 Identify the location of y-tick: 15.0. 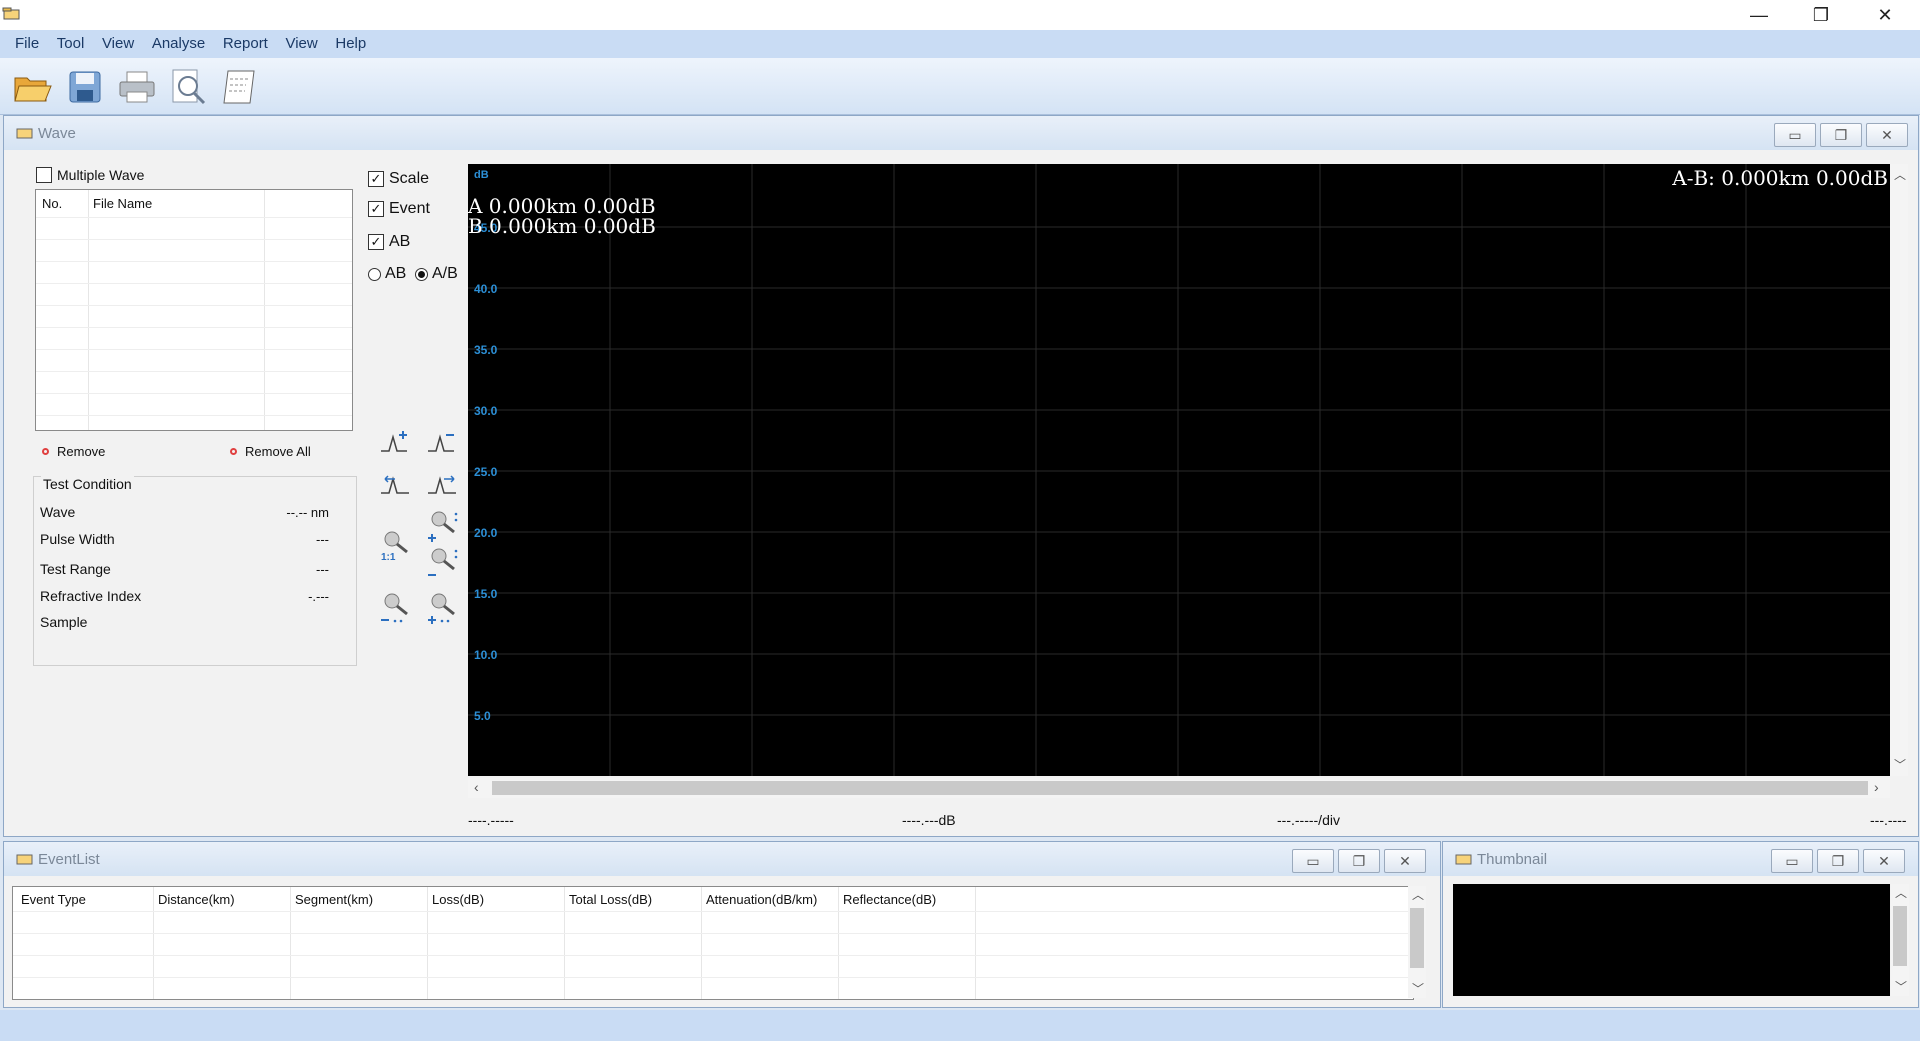
(486, 594).